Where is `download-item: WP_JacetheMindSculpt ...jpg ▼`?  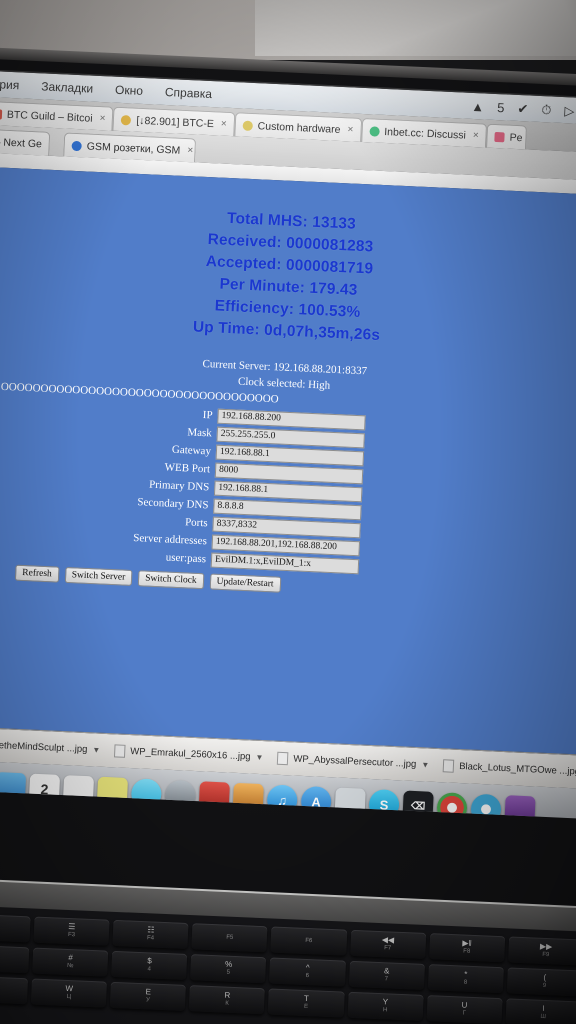
download-item: WP_JacetheMindSculpt ...jpg ▼ is located at coordinates (50, 747).